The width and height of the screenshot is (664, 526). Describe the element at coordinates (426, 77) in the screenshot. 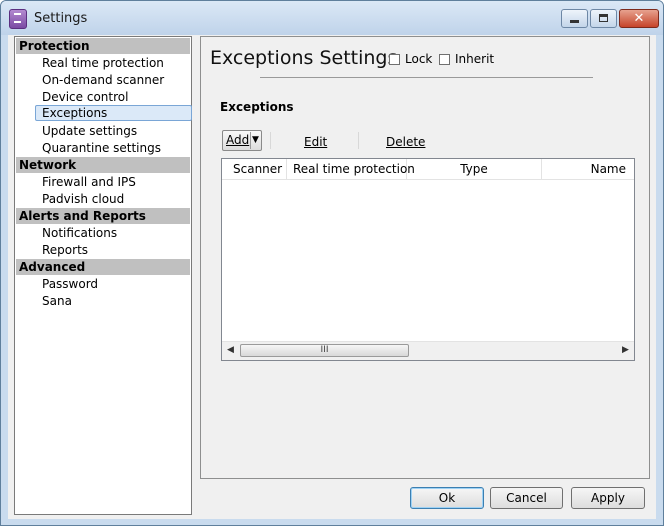

I see `title-divider` at that location.